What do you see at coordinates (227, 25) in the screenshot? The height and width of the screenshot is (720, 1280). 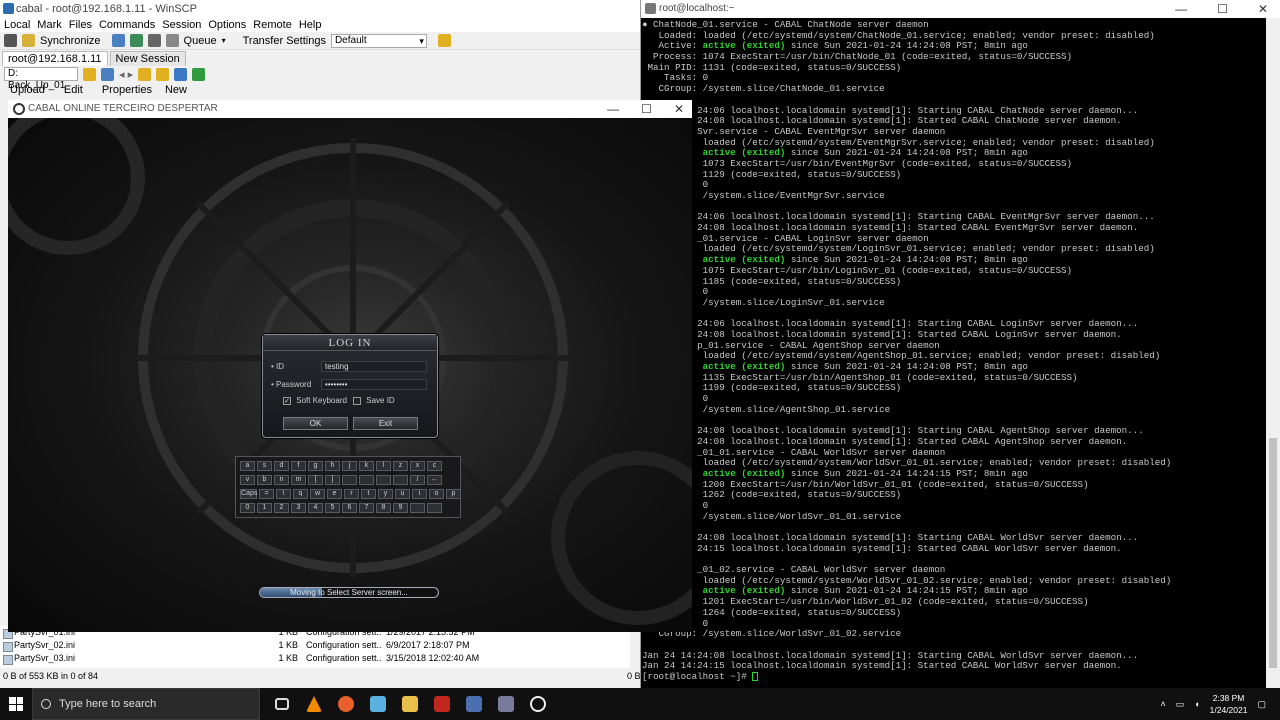 I see `menu-options: Options` at bounding box center [227, 25].